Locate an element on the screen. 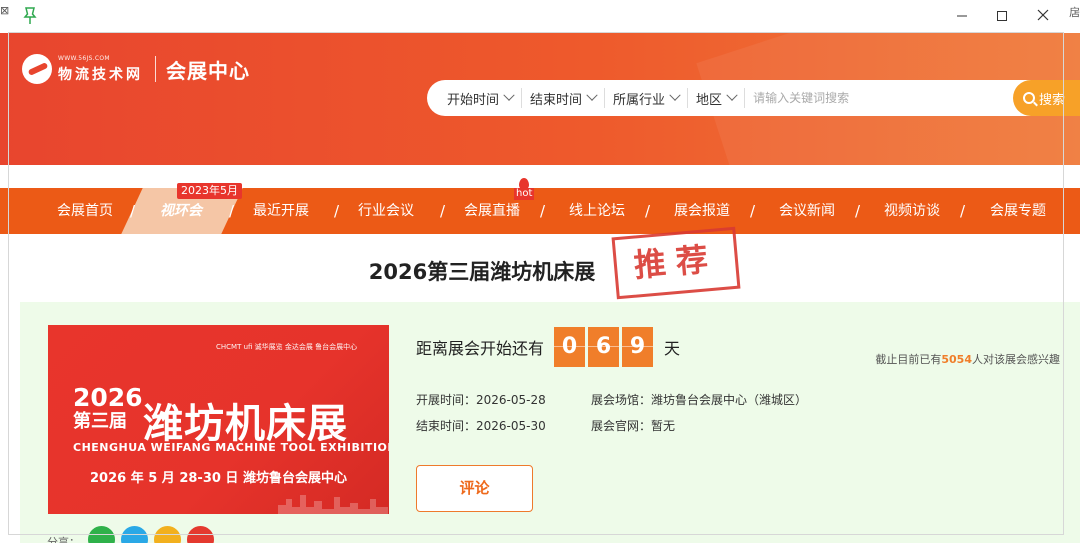  qzone-icon is located at coordinates (167, 534).